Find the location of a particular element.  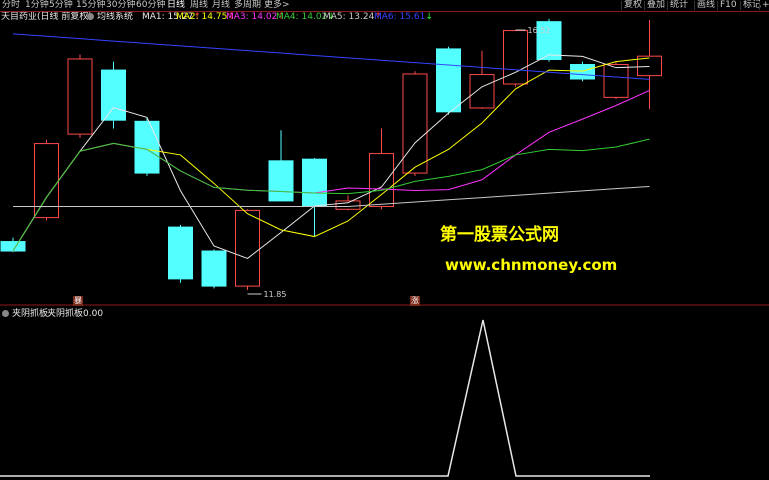

watermark-title: 第一股票公式网 is located at coordinates (499, 235).